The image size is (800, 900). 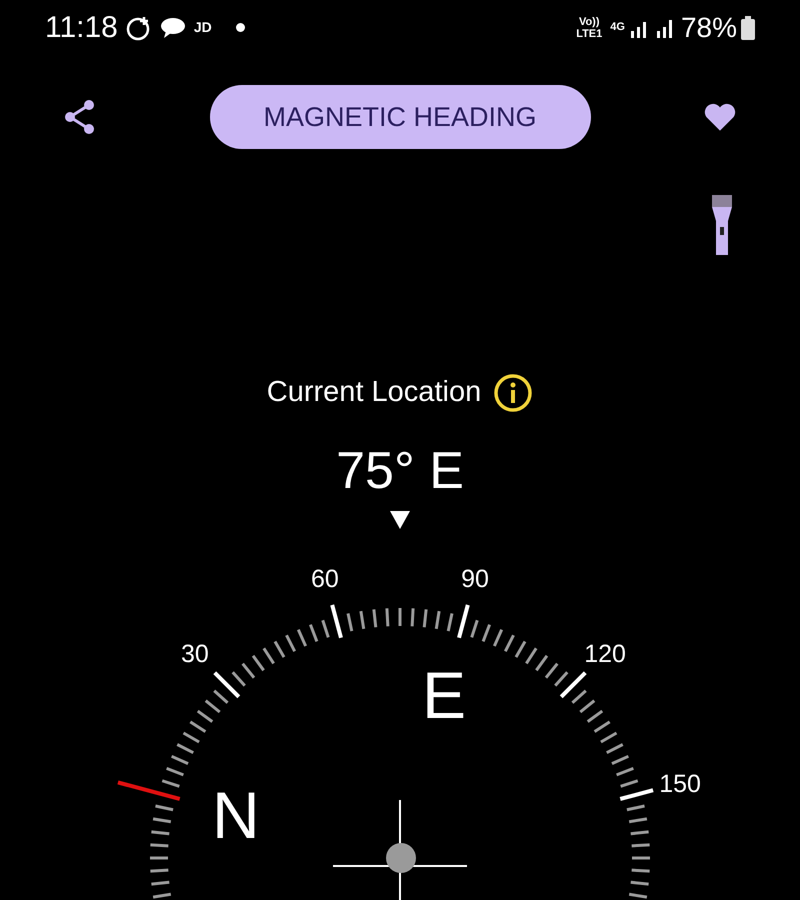 What do you see at coordinates (513, 392) in the screenshot?
I see `info-icon` at bounding box center [513, 392].